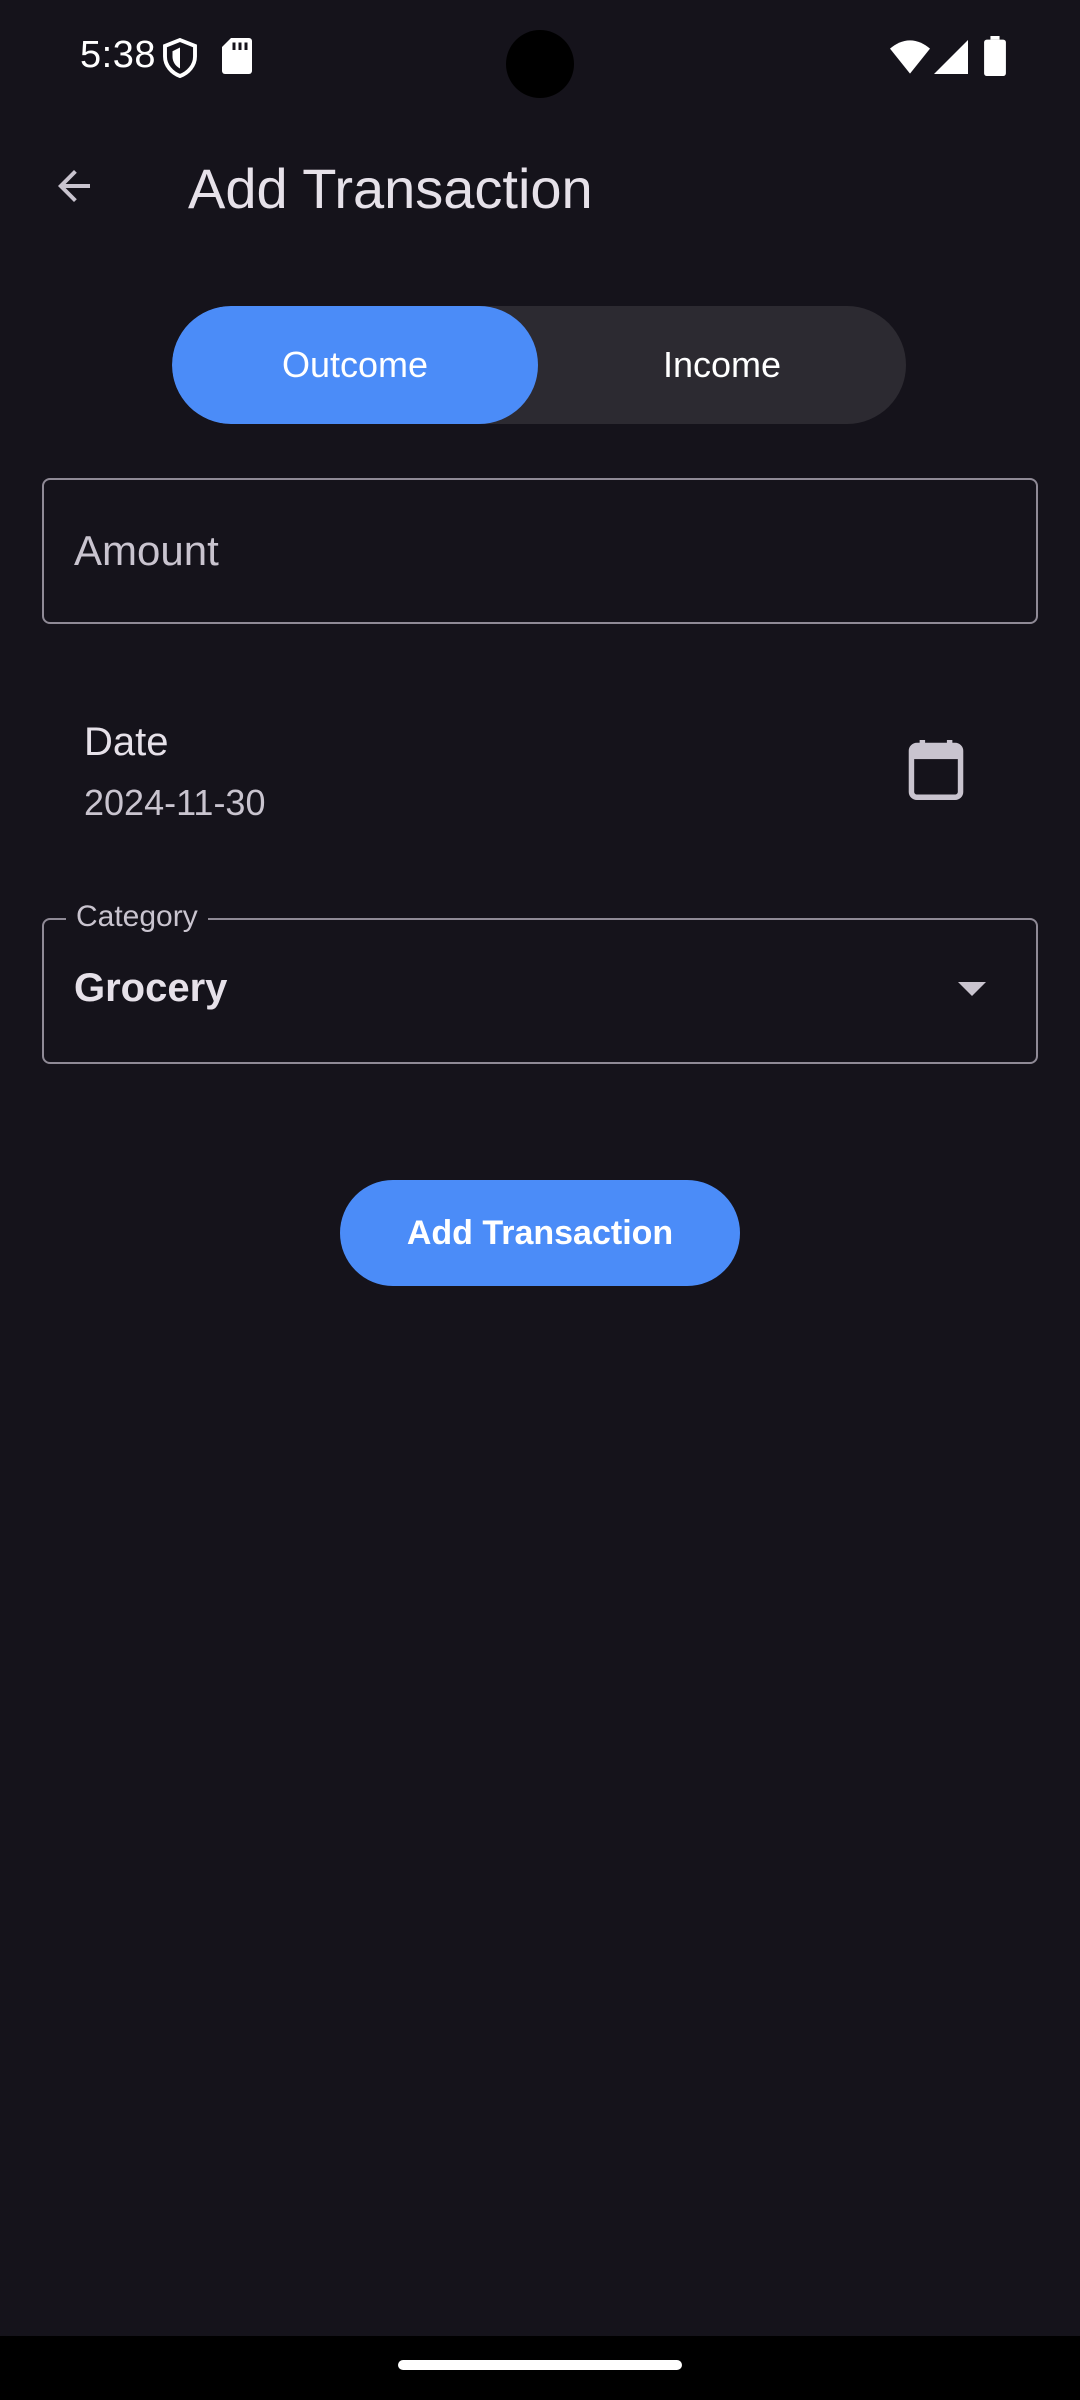 Image resolution: width=1080 pixels, height=2400 pixels. What do you see at coordinates (118, 55) in the screenshot?
I see `status-time: 5:38` at bounding box center [118, 55].